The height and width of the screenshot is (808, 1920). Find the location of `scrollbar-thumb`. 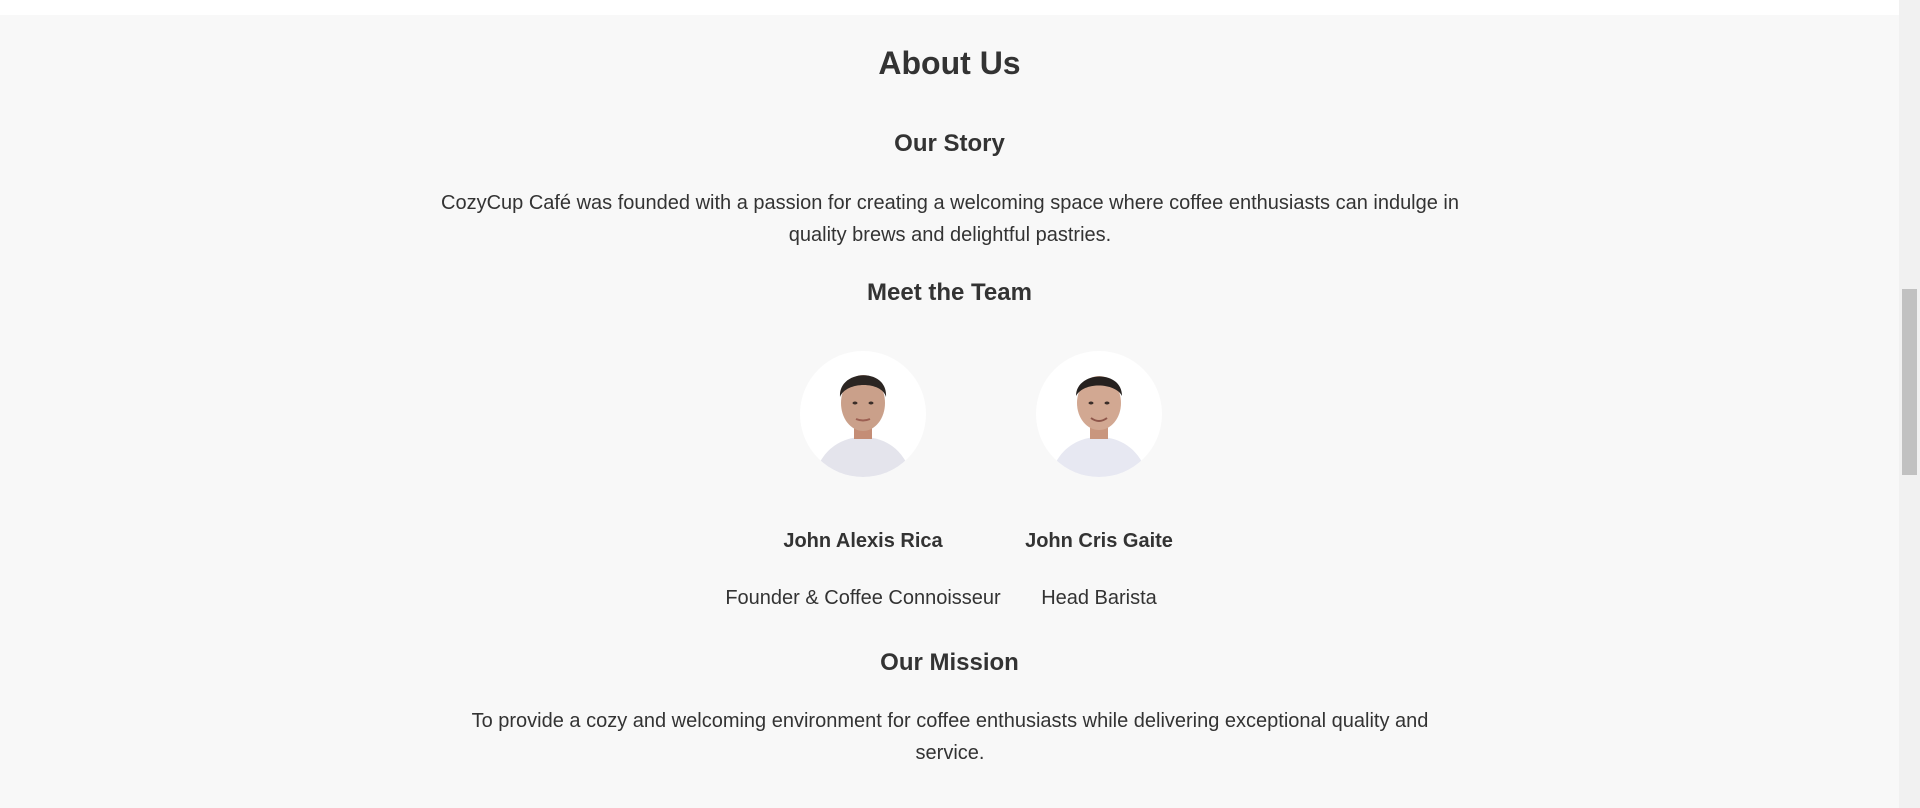

scrollbar-thumb is located at coordinates (1909, 382).